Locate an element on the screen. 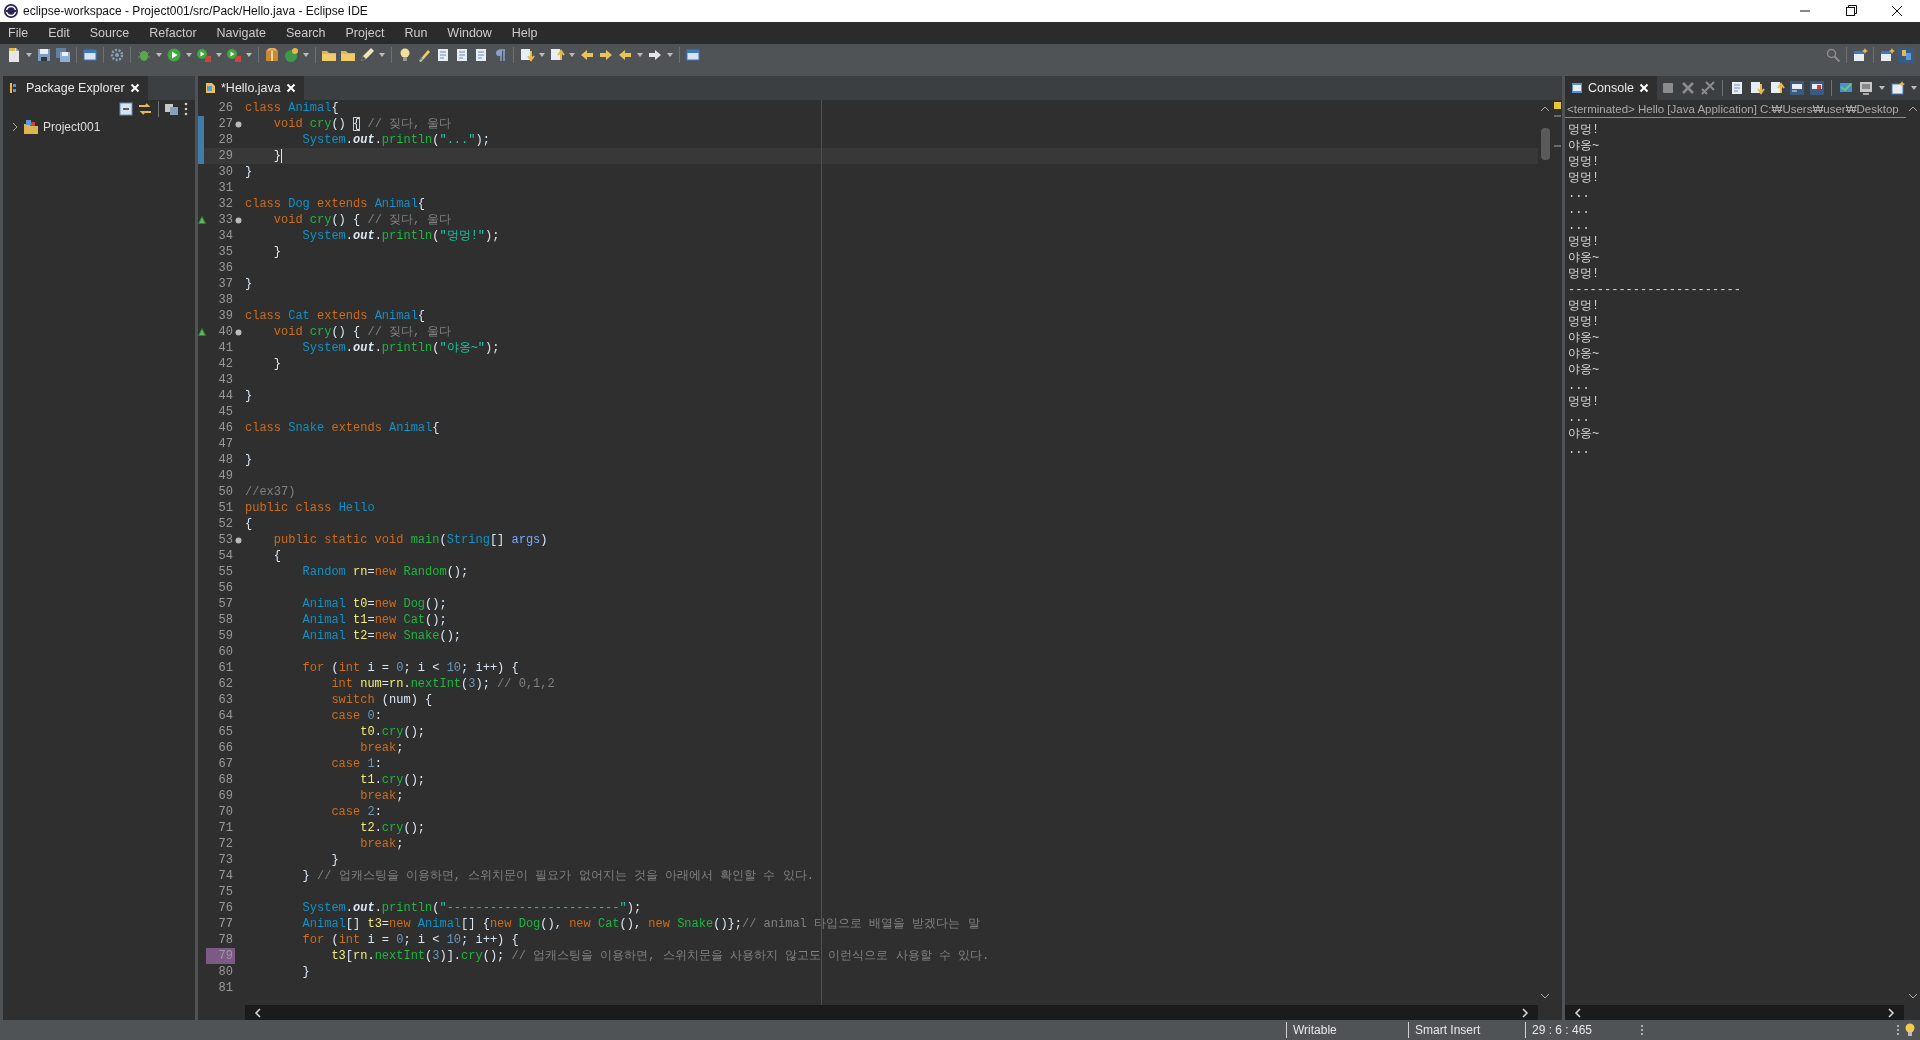 This screenshot has height=1040, width=1920. link-icon is located at coordinates (145, 109).